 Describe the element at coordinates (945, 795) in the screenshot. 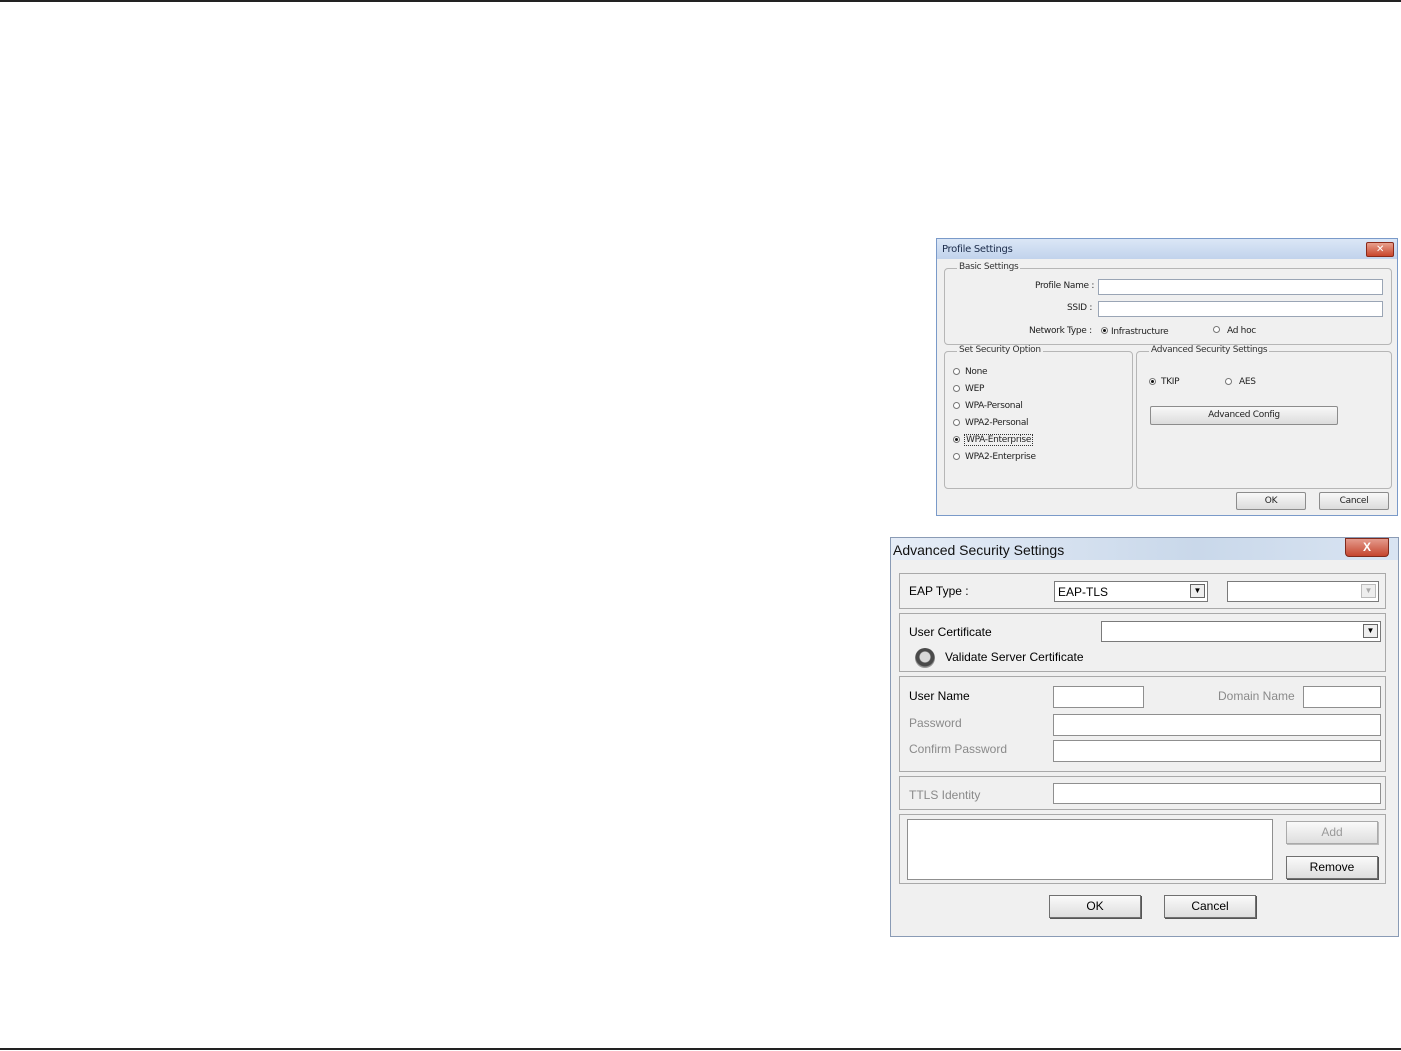

I see `ttls-identity-label: TTLS Identity` at that location.